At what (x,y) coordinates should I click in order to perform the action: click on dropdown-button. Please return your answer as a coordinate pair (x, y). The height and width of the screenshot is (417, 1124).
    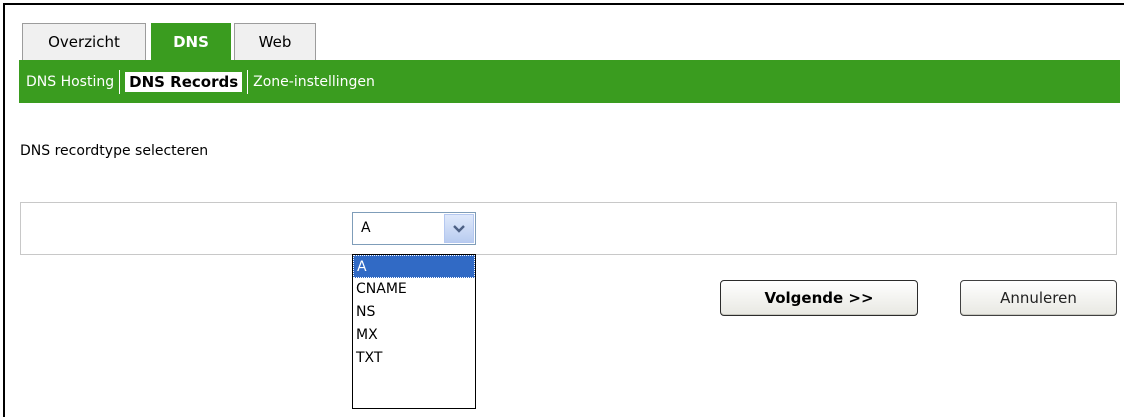
    Looking at the image, I should click on (459, 228).